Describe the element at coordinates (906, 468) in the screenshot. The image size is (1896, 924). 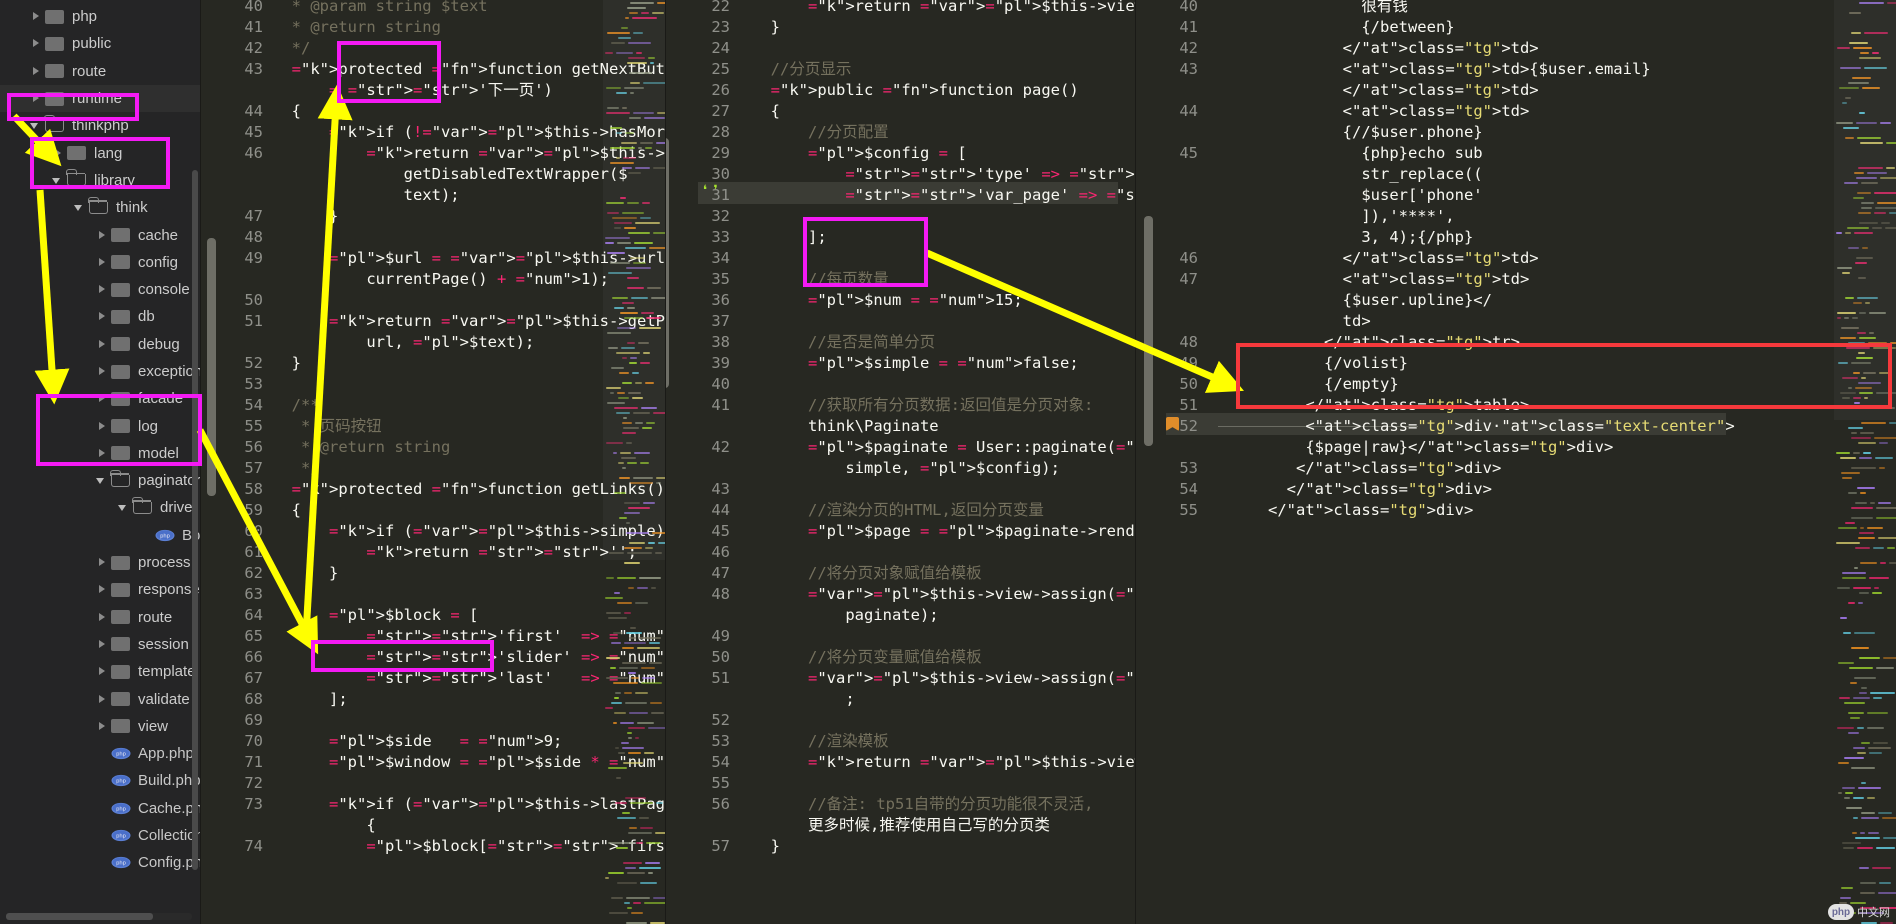
I see `code-line: simple, ="pl">$config);` at that location.